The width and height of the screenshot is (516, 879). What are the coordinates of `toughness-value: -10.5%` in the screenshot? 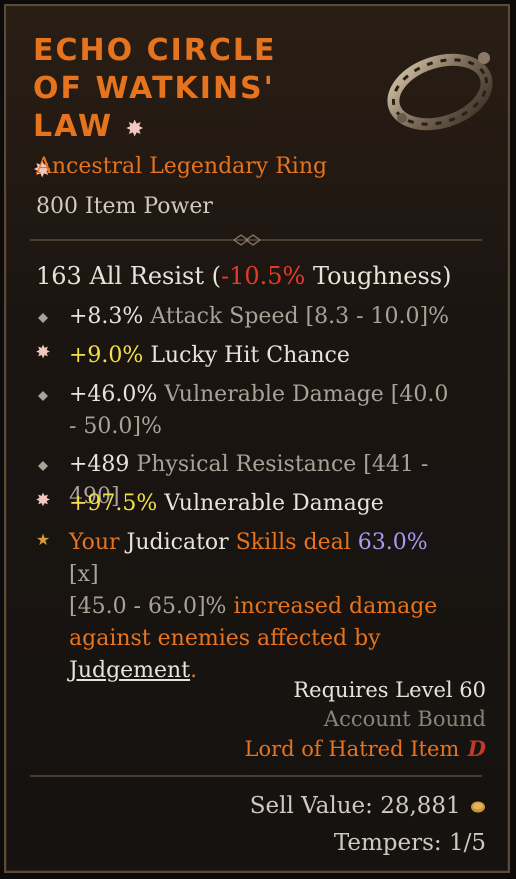 It's located at (263, 276).